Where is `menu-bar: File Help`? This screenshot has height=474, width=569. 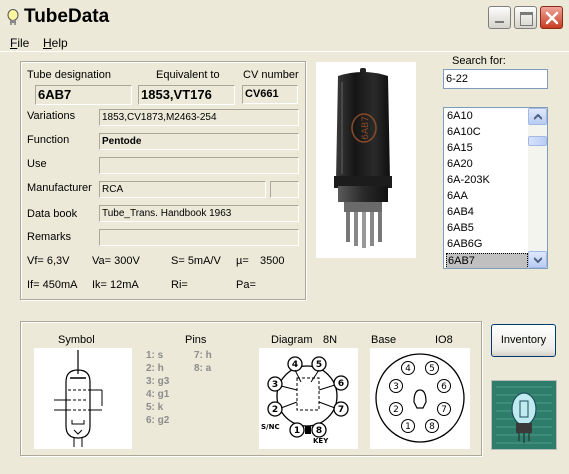
menu-bar: File Help is located at coordinates (284, 43).